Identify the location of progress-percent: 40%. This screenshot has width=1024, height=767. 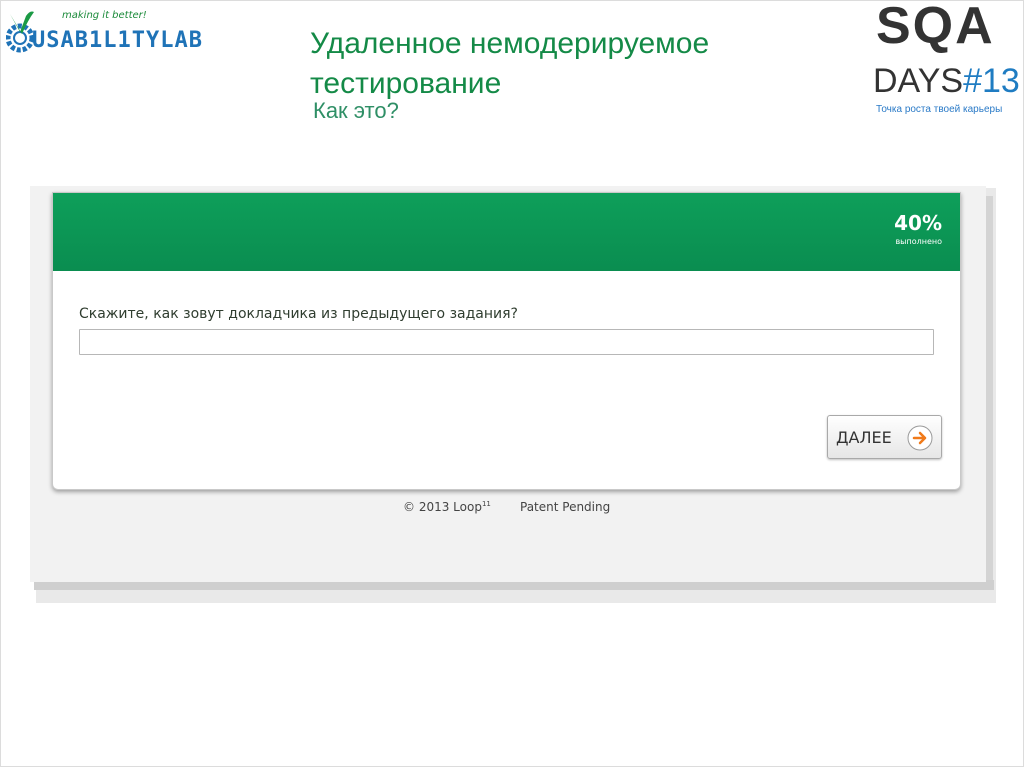
(918, 223).